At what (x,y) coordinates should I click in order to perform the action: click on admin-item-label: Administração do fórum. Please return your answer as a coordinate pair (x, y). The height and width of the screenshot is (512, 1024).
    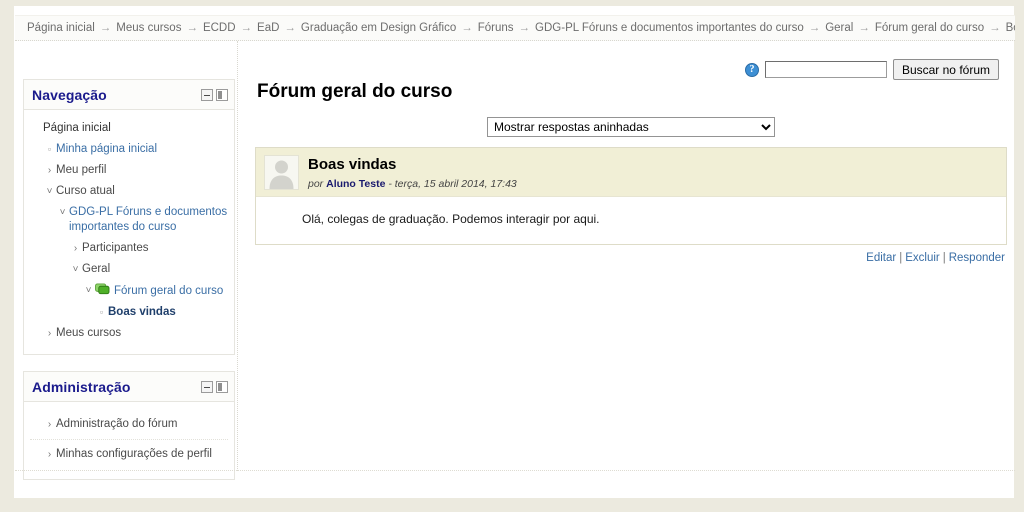
    Looking at the image, I should click on (116, 424).